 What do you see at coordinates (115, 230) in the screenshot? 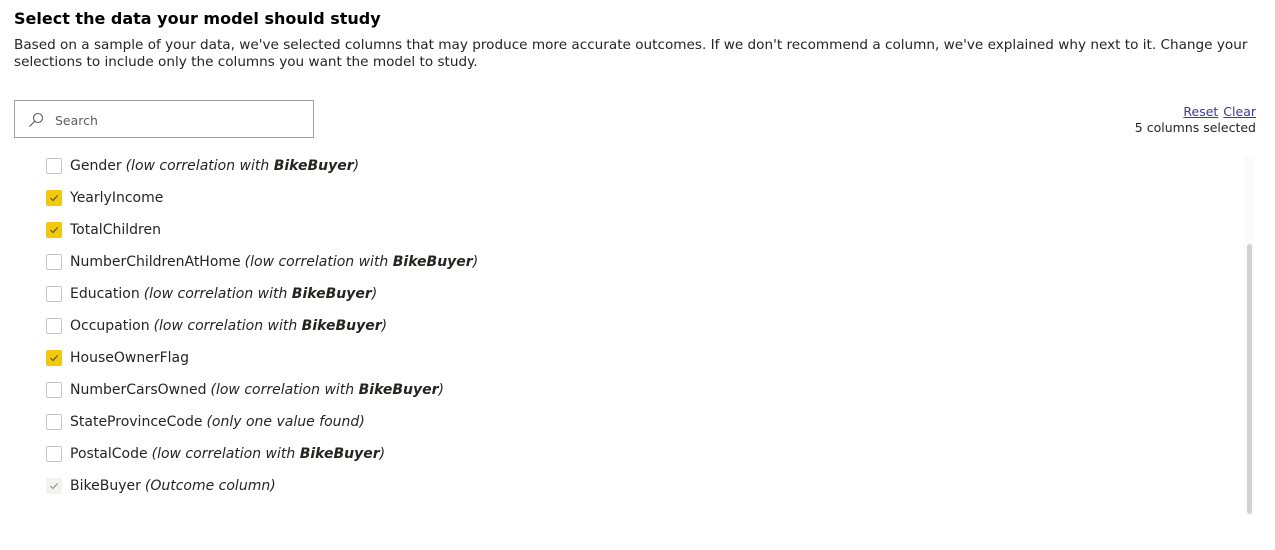
I see `column-name: TotalChildren` at bounding box center [115, 230].